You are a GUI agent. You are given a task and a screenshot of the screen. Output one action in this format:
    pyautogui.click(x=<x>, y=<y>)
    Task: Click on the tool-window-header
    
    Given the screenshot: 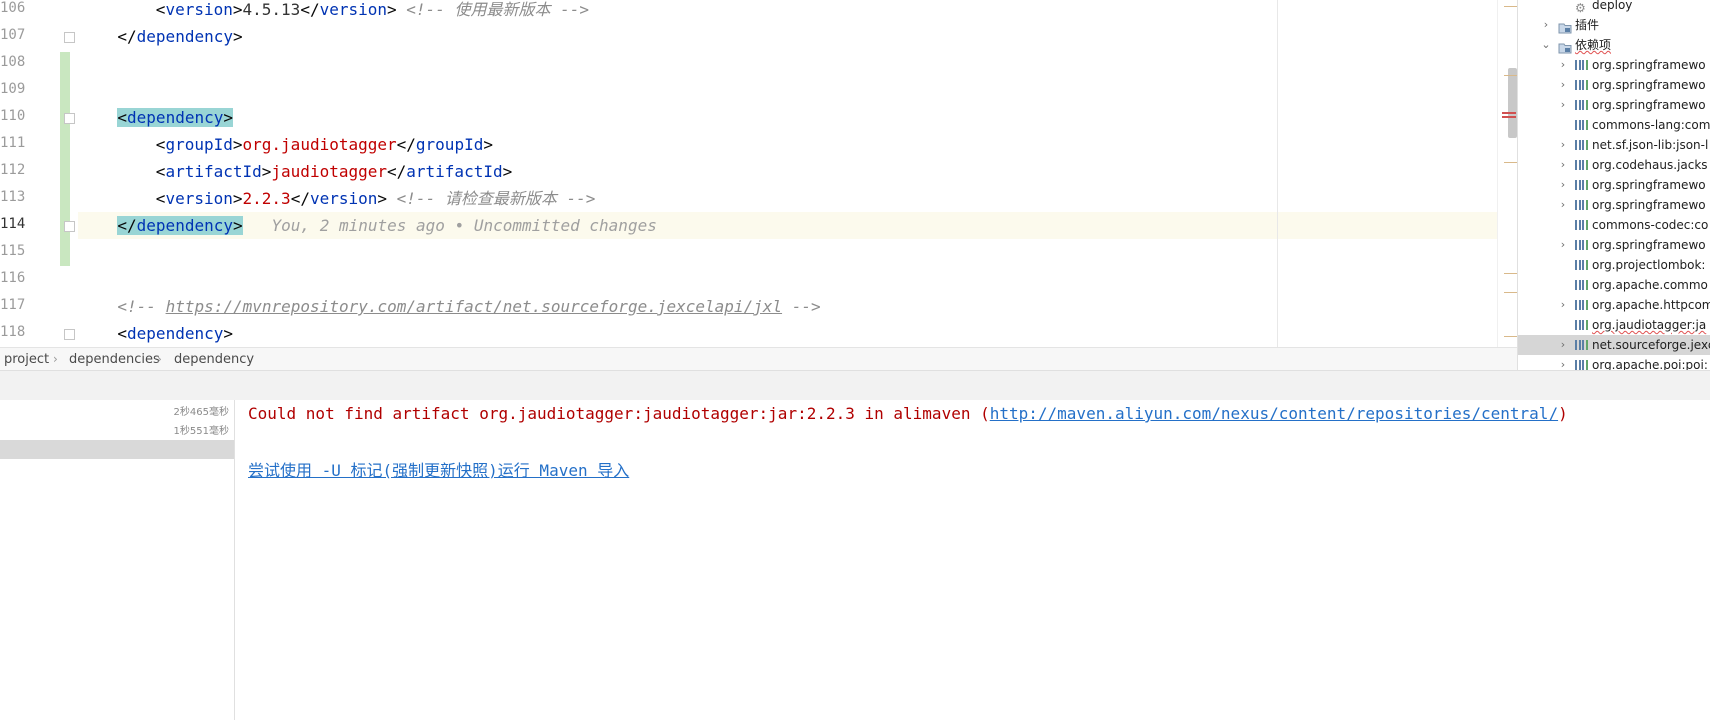 What is the action you would take?
    pyautogui.click(x=855, y=385)
    